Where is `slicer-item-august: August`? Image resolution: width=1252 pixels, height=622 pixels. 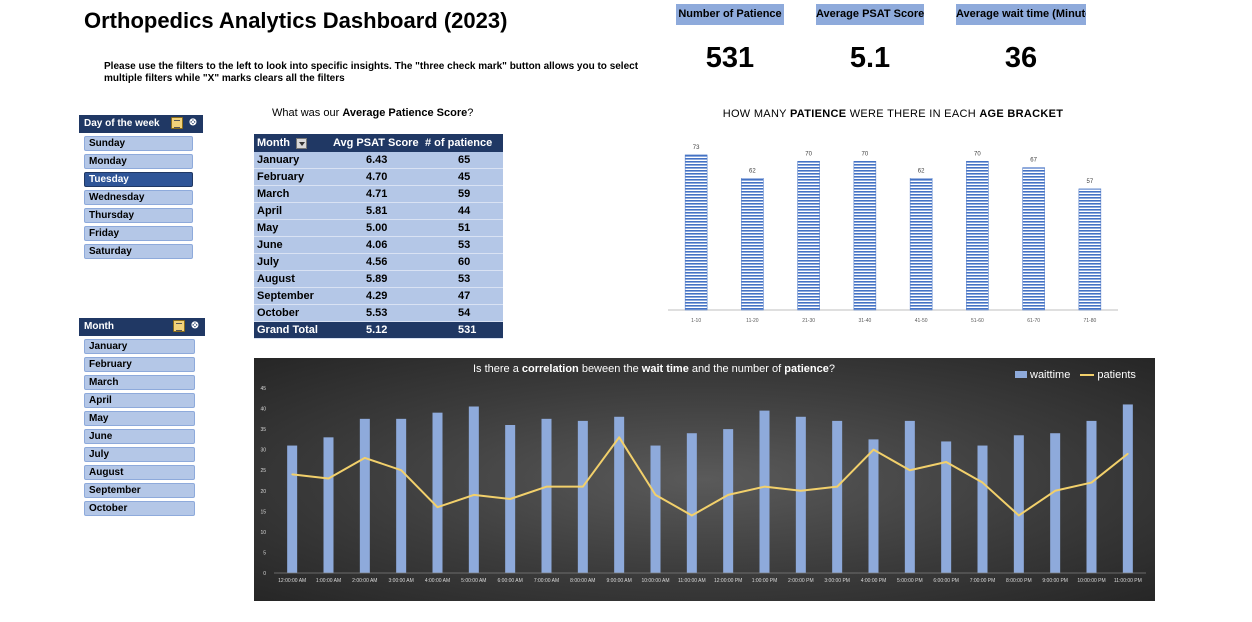
slicer-item-august: August is located at coordinates (139, 472).